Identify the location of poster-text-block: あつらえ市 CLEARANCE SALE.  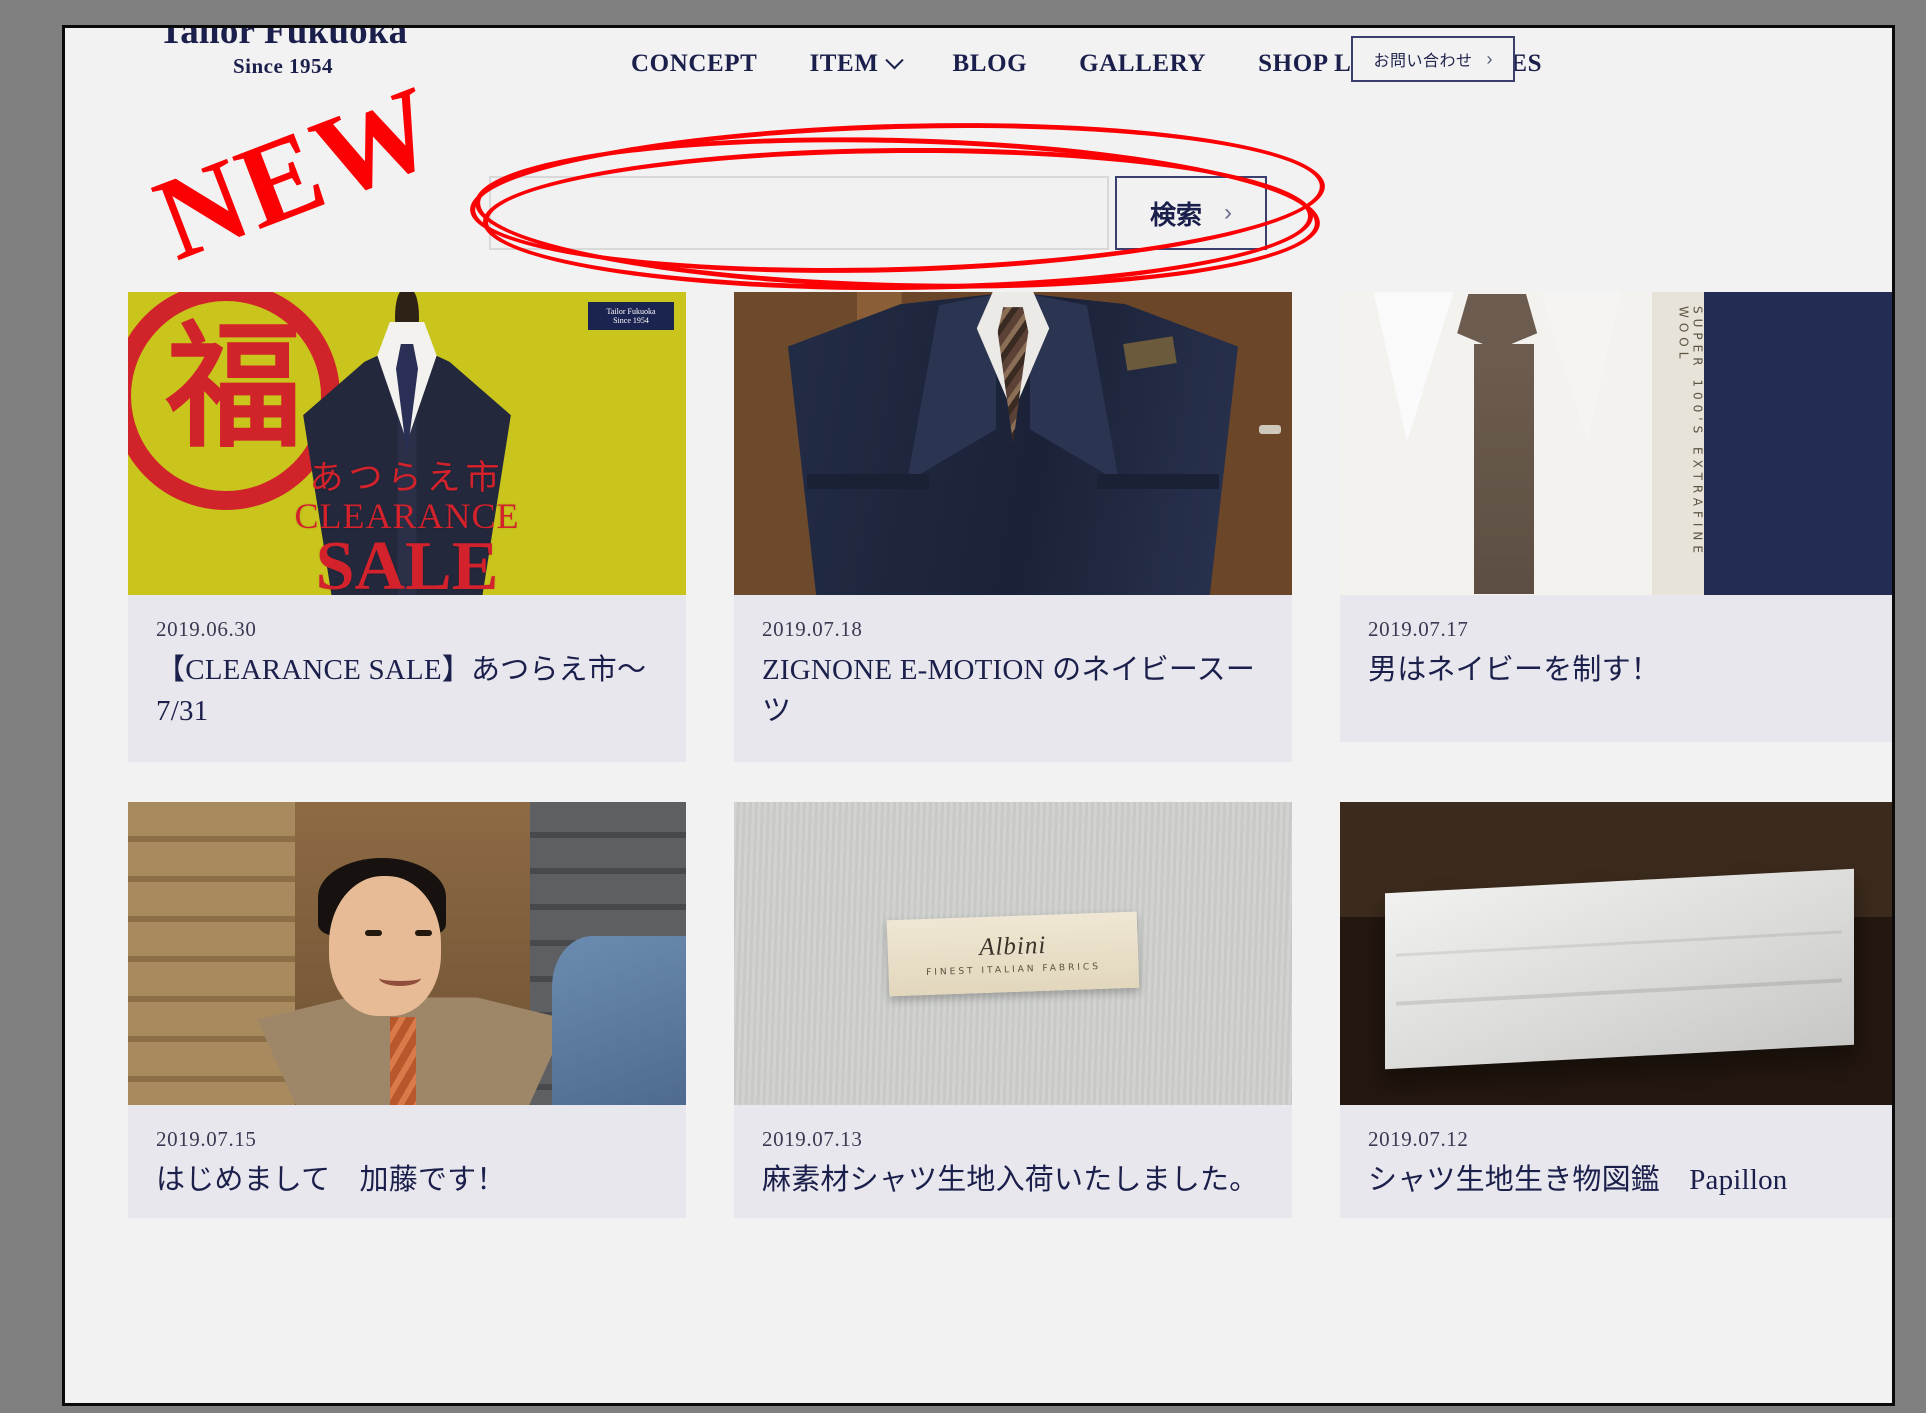
(407, 522).